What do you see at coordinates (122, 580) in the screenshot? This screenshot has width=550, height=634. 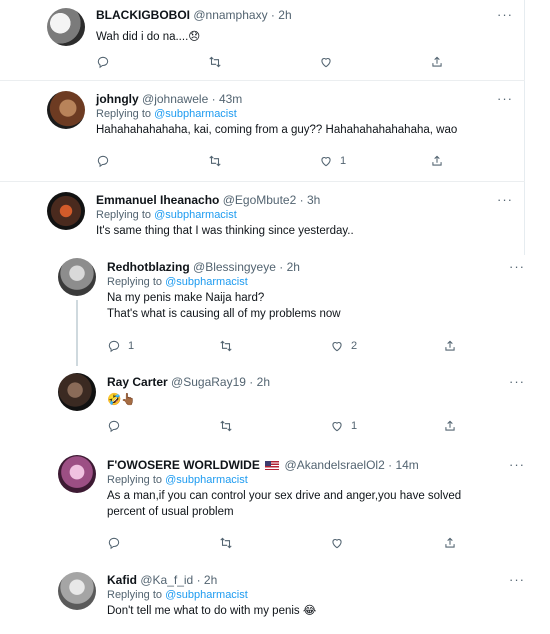 I see `display-name: Kafid` at bounding box center [122, 580].